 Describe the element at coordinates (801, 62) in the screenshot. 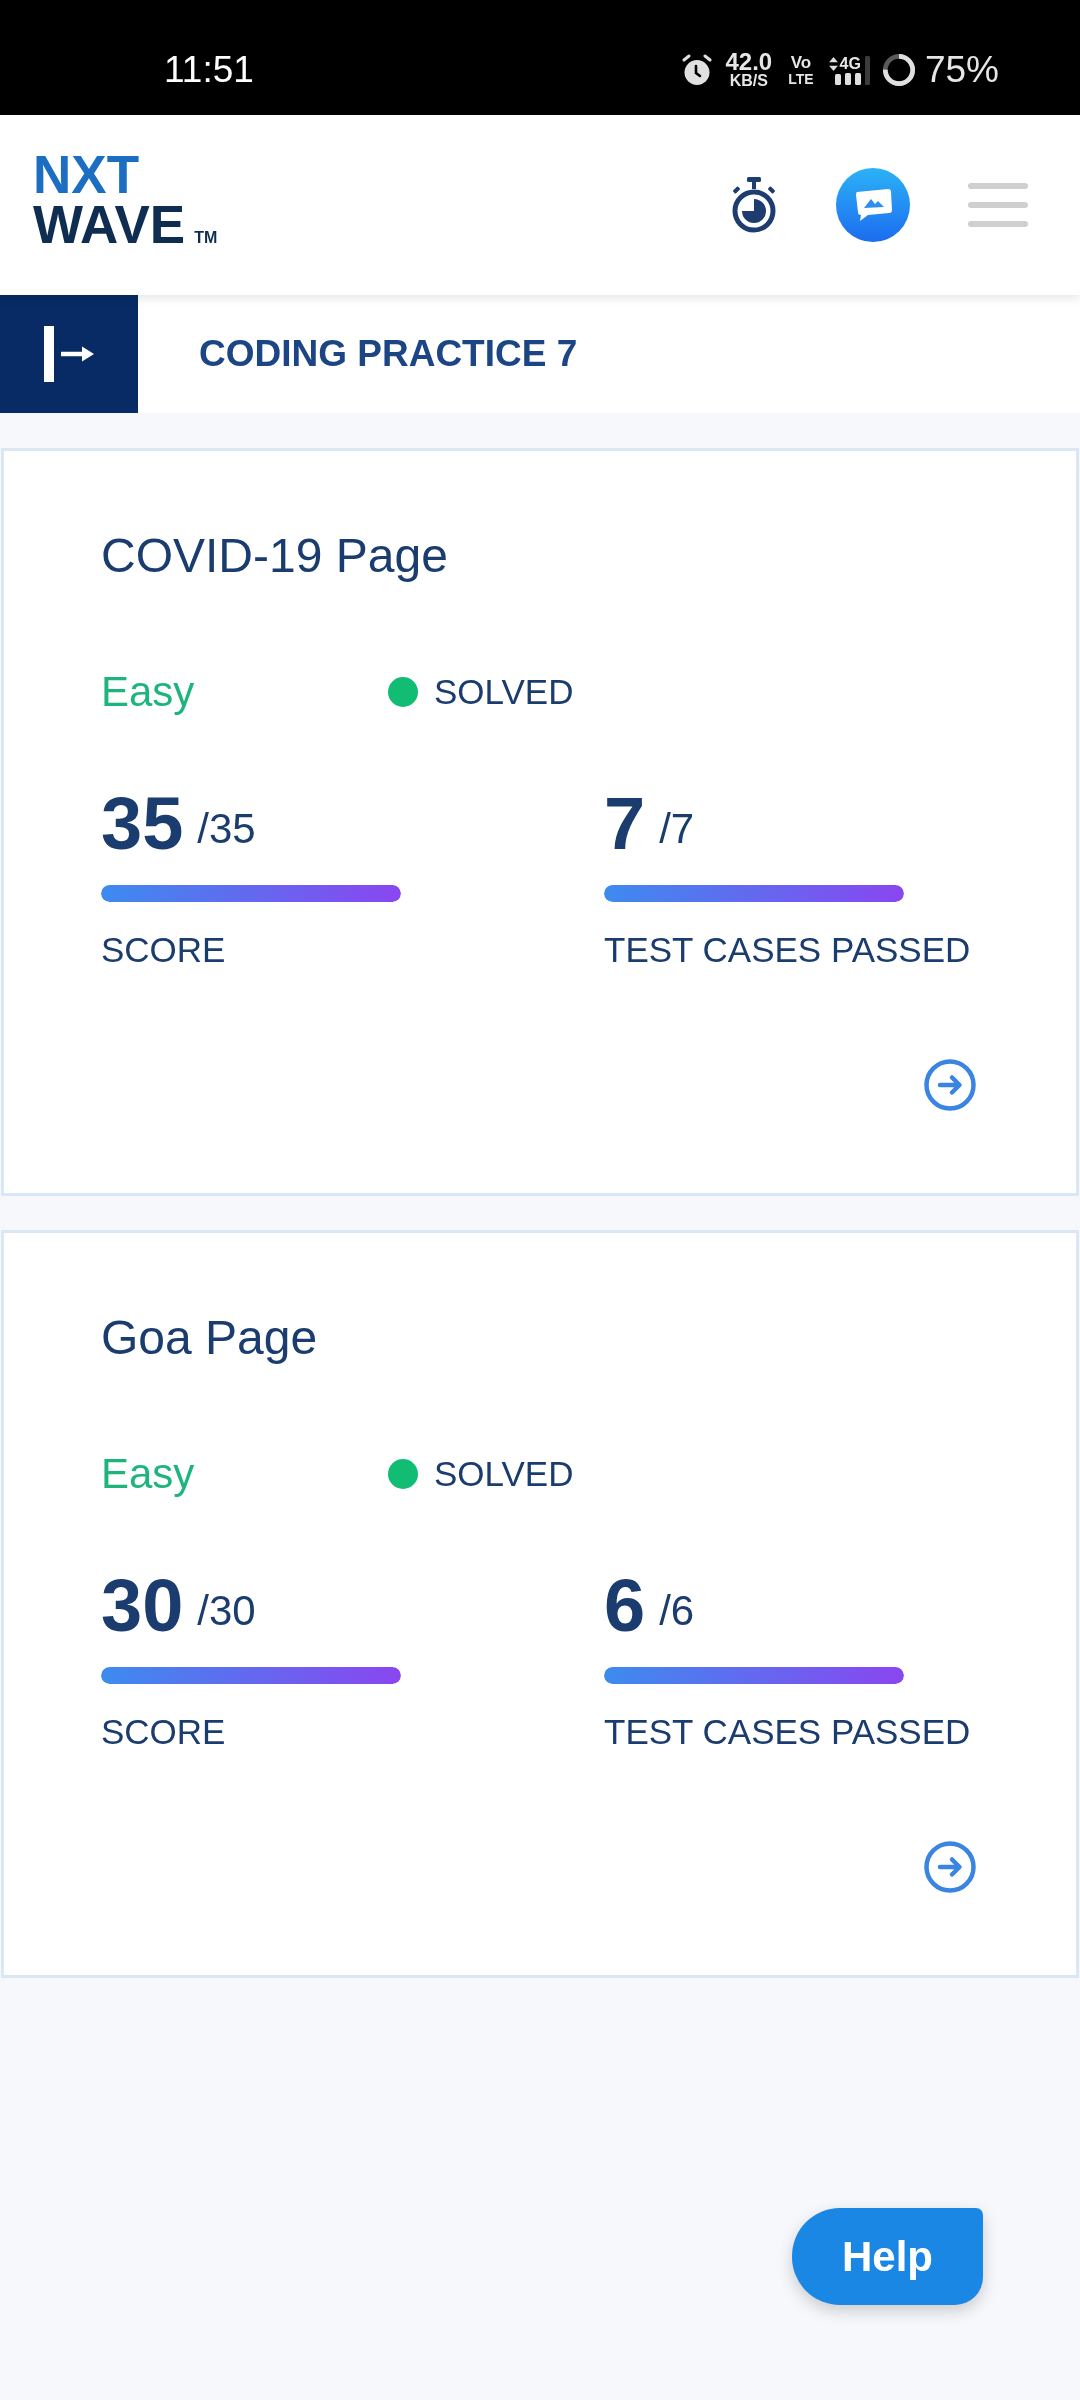

I see `volte-top-text: Vo` at that location.